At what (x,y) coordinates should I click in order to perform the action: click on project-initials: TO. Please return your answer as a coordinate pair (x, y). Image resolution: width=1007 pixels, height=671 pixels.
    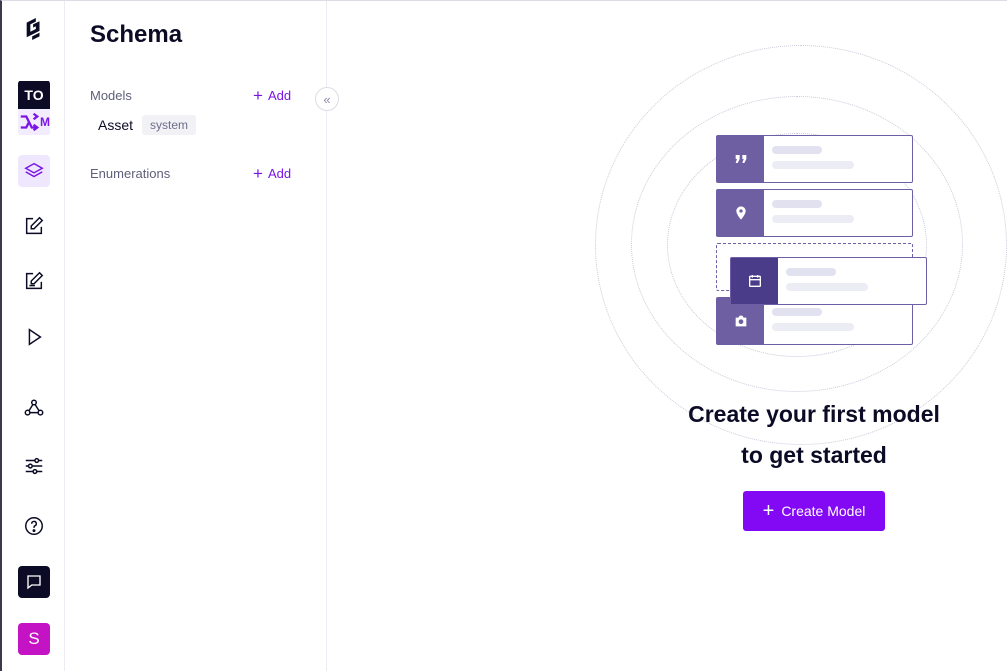
    Looking at the image, I should click on (34, 95).